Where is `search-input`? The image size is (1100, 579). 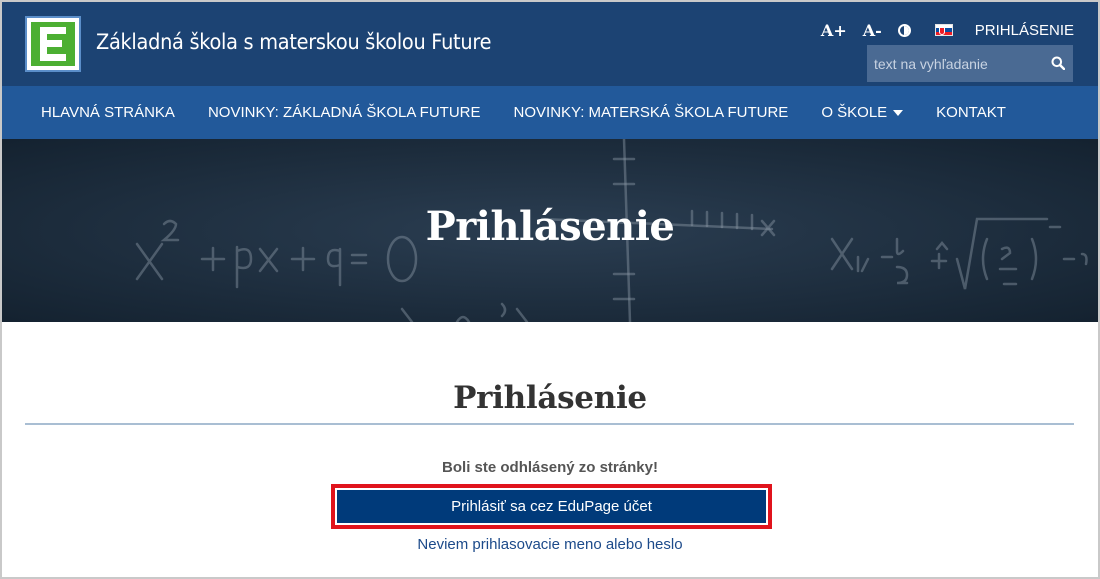
search-input is located at coordinates (952, 63).